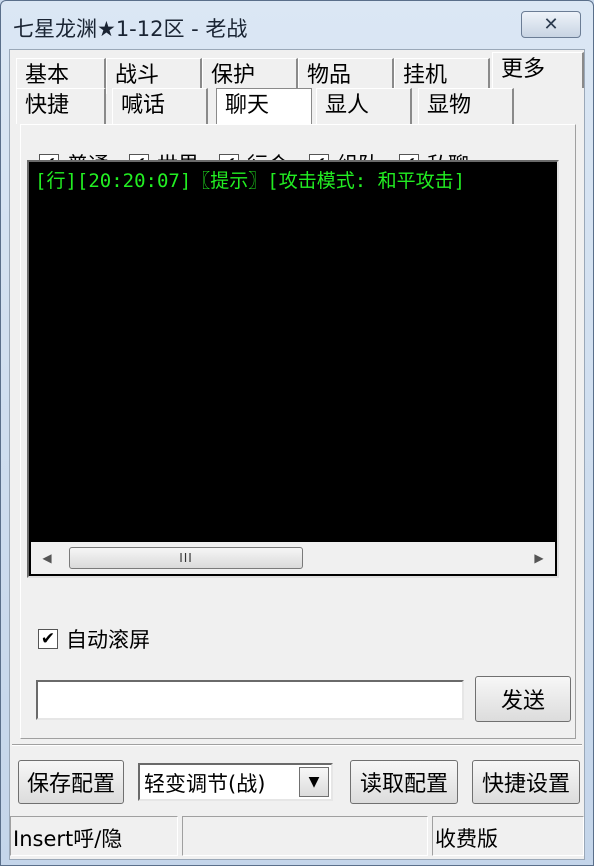 This screenshot has width=594, height=866. I want to click on tab-label: 喊话, so click(143, 105).